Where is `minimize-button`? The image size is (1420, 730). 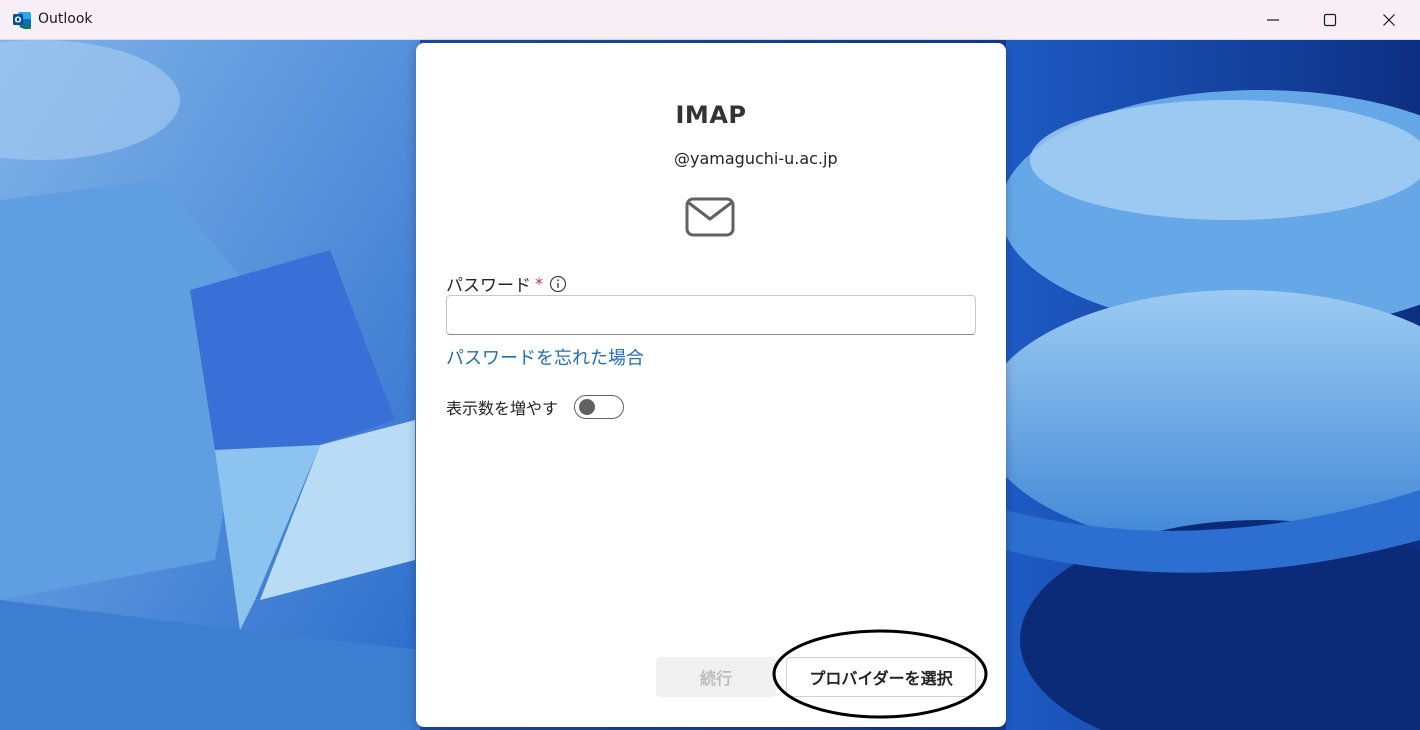
minimize-button is located at coordinates (1273, 20).